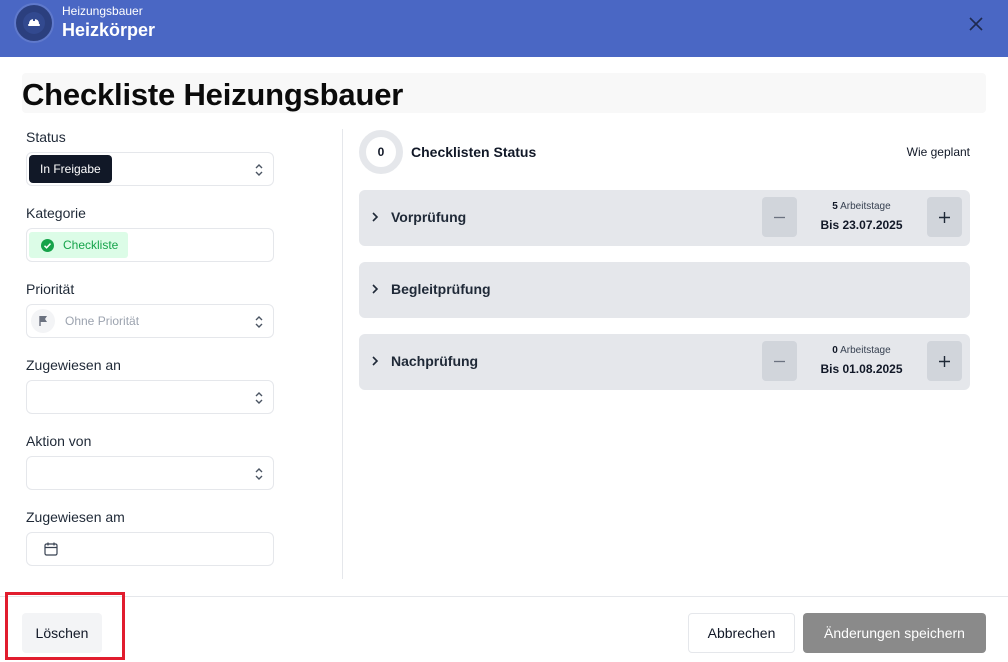  Describe the element at coordinates (56, 213) in the screenshot. I see `kategorie-label: Kategorie` at that location.